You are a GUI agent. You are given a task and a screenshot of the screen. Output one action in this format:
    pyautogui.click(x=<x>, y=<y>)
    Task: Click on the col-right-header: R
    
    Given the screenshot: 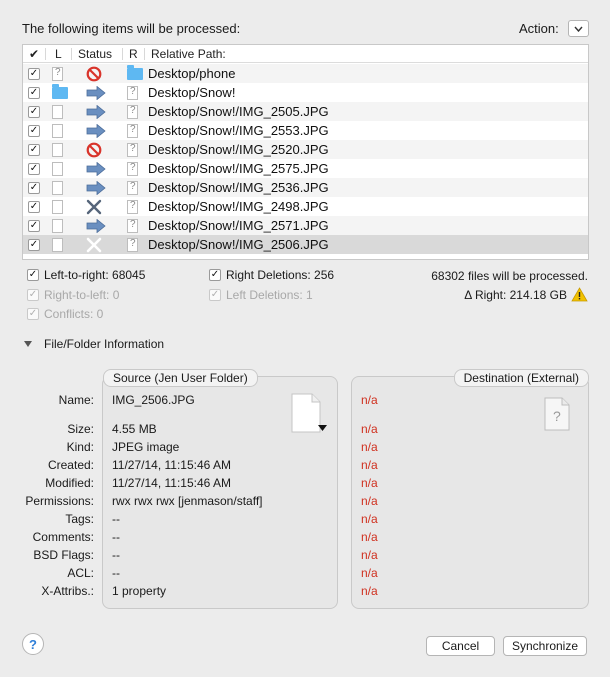 What is the action you would take?
    pyautogui.click(x=133, y=54)
    